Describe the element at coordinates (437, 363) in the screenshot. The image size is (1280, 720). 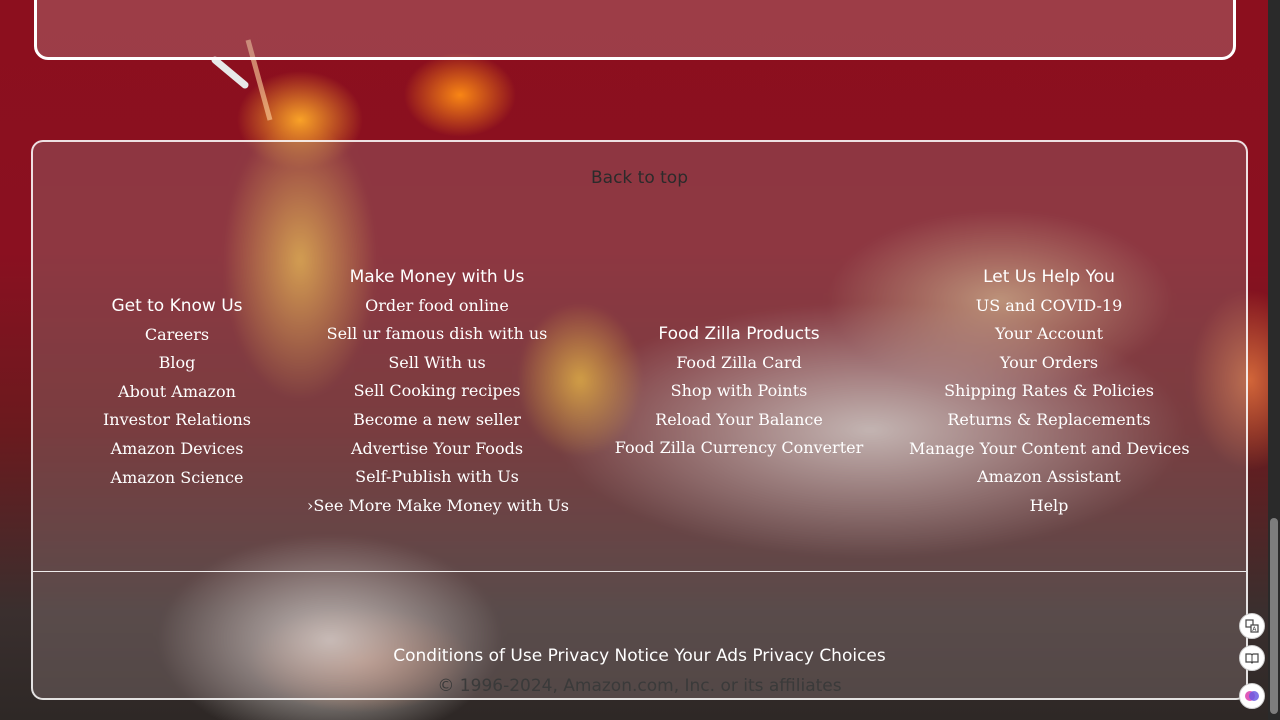
I see `footer-link: Sell With us` at that location.